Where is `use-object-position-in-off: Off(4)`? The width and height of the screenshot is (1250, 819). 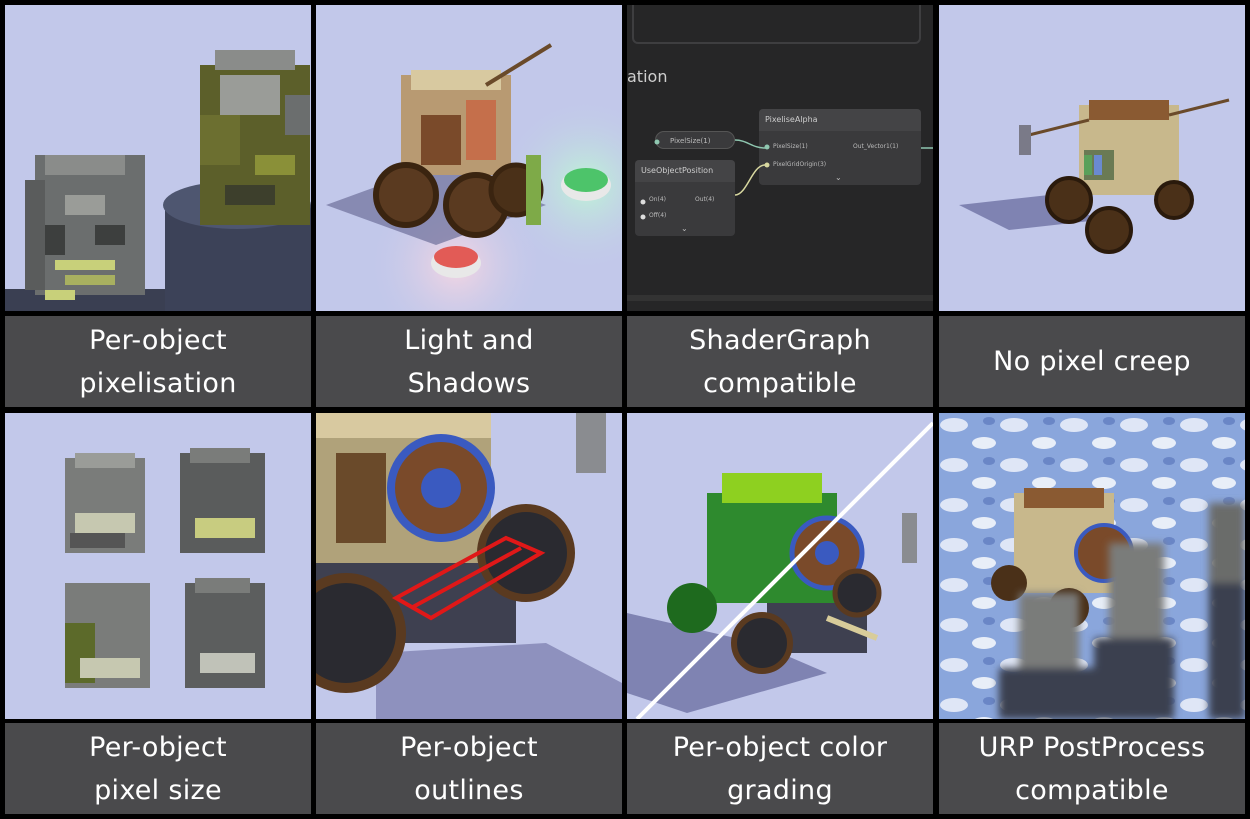
use-object-position-in-off: Off(4) is located at coordinates (657, 215).